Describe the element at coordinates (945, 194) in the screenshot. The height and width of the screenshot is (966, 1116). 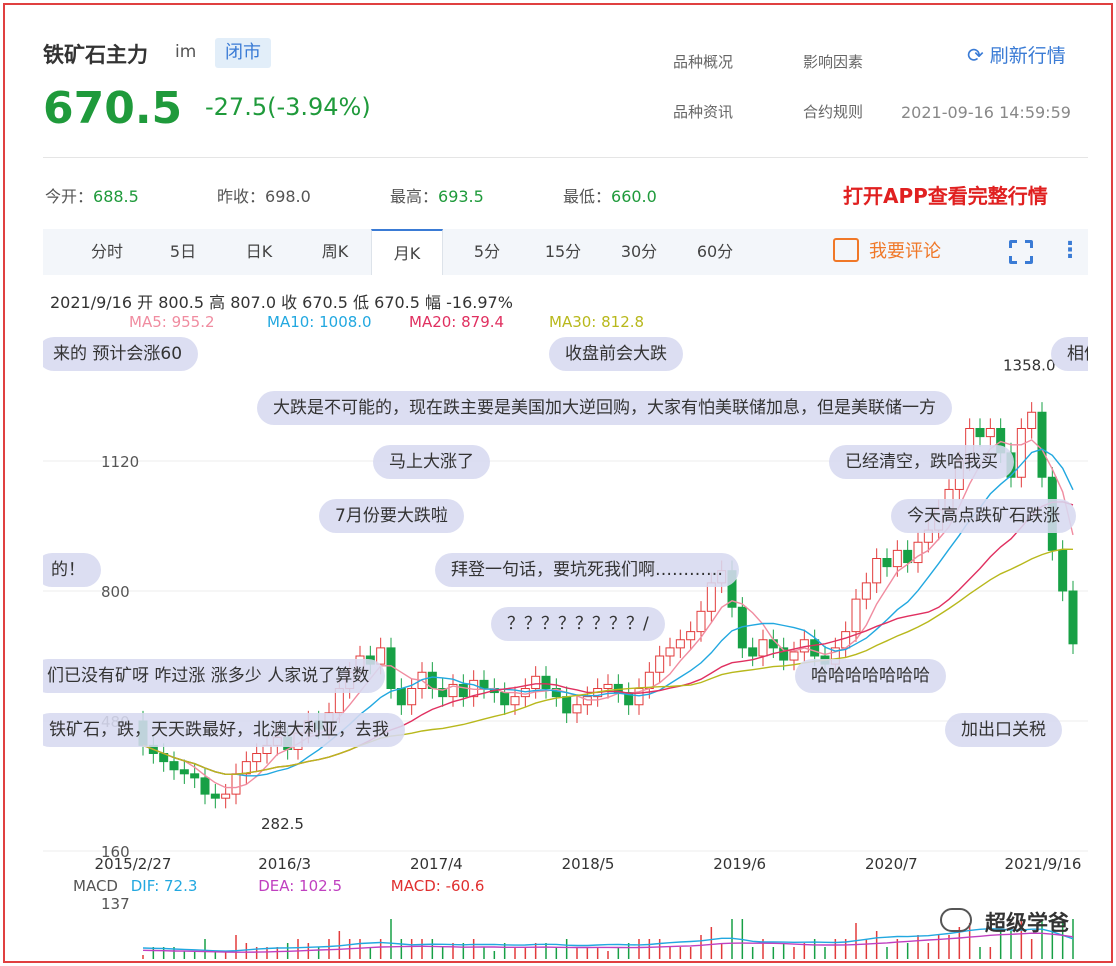
I see `open-app-link: 打开APP查看完整行情` at that location.